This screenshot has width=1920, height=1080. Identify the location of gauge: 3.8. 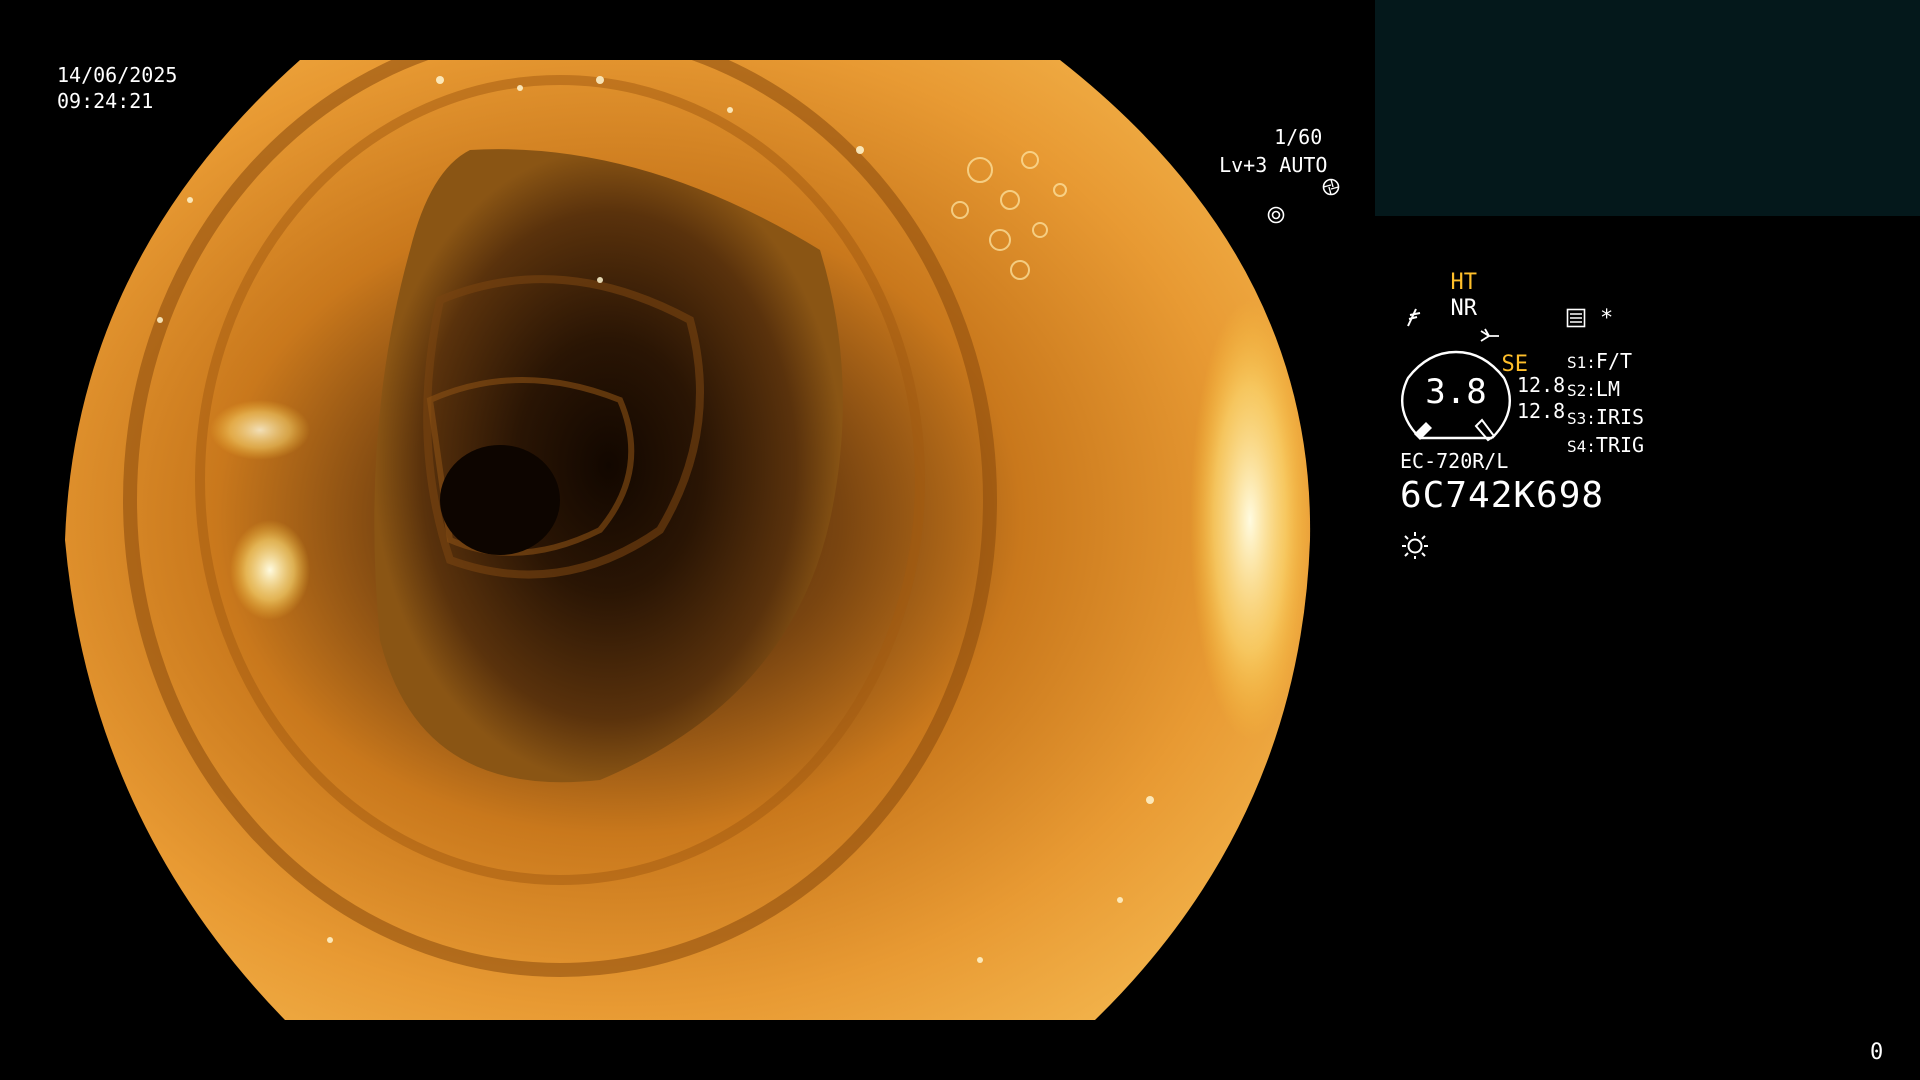
(1456, 397).